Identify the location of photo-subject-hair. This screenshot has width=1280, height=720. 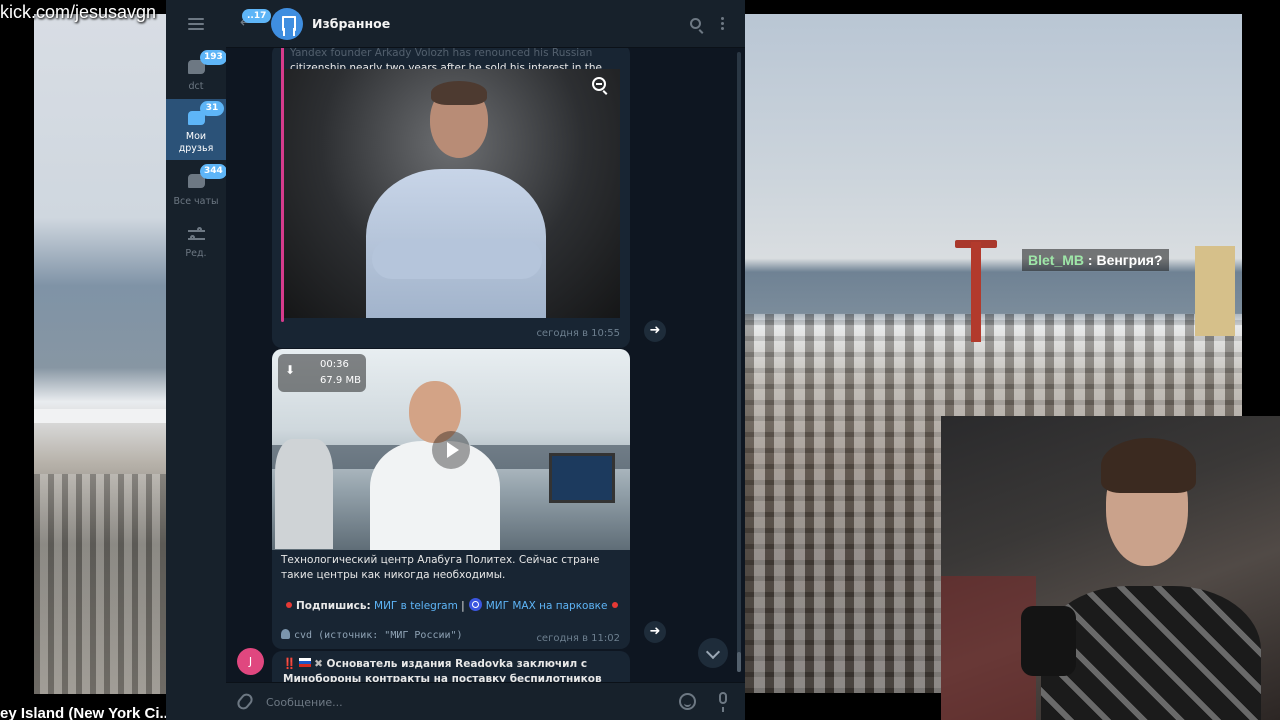
(459, 93).